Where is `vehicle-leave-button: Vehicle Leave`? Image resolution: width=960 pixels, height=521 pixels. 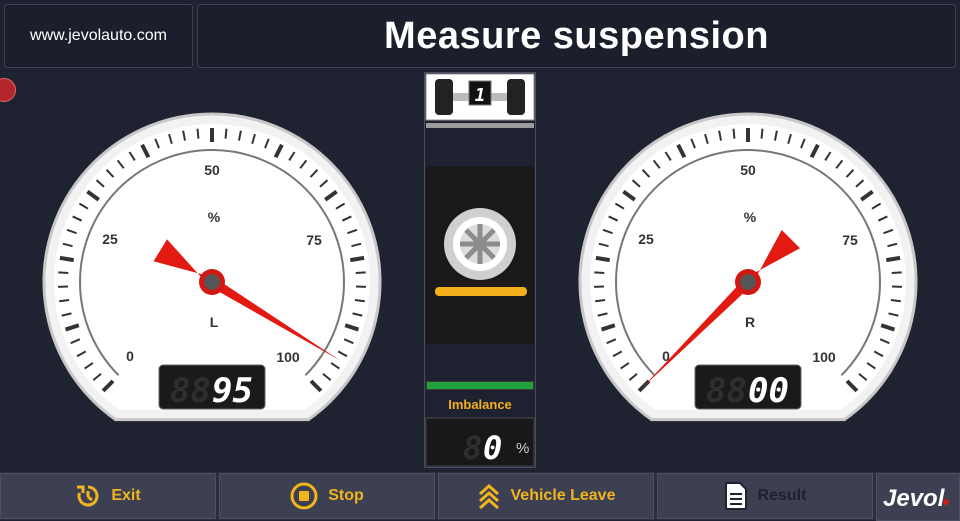
vehicle-leave-button: Vehicle Leave is located at coordinates (546, 496).